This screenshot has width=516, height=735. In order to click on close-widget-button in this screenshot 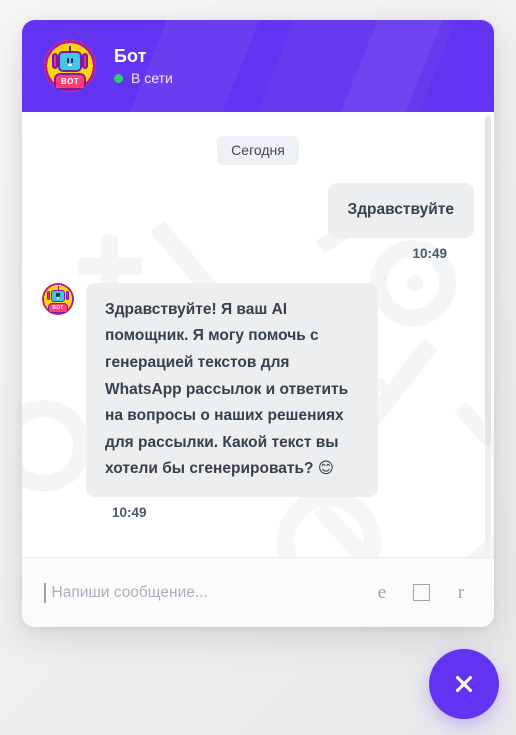, I will do `click(464, 684)`.